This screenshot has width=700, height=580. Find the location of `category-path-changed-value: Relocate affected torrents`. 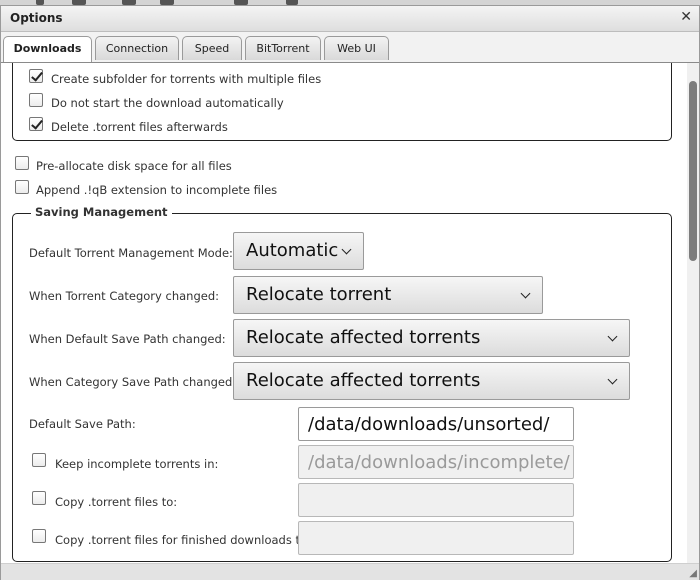

category-path-changed-value: Relocate affected torrents is located at coordinates (363, 380).